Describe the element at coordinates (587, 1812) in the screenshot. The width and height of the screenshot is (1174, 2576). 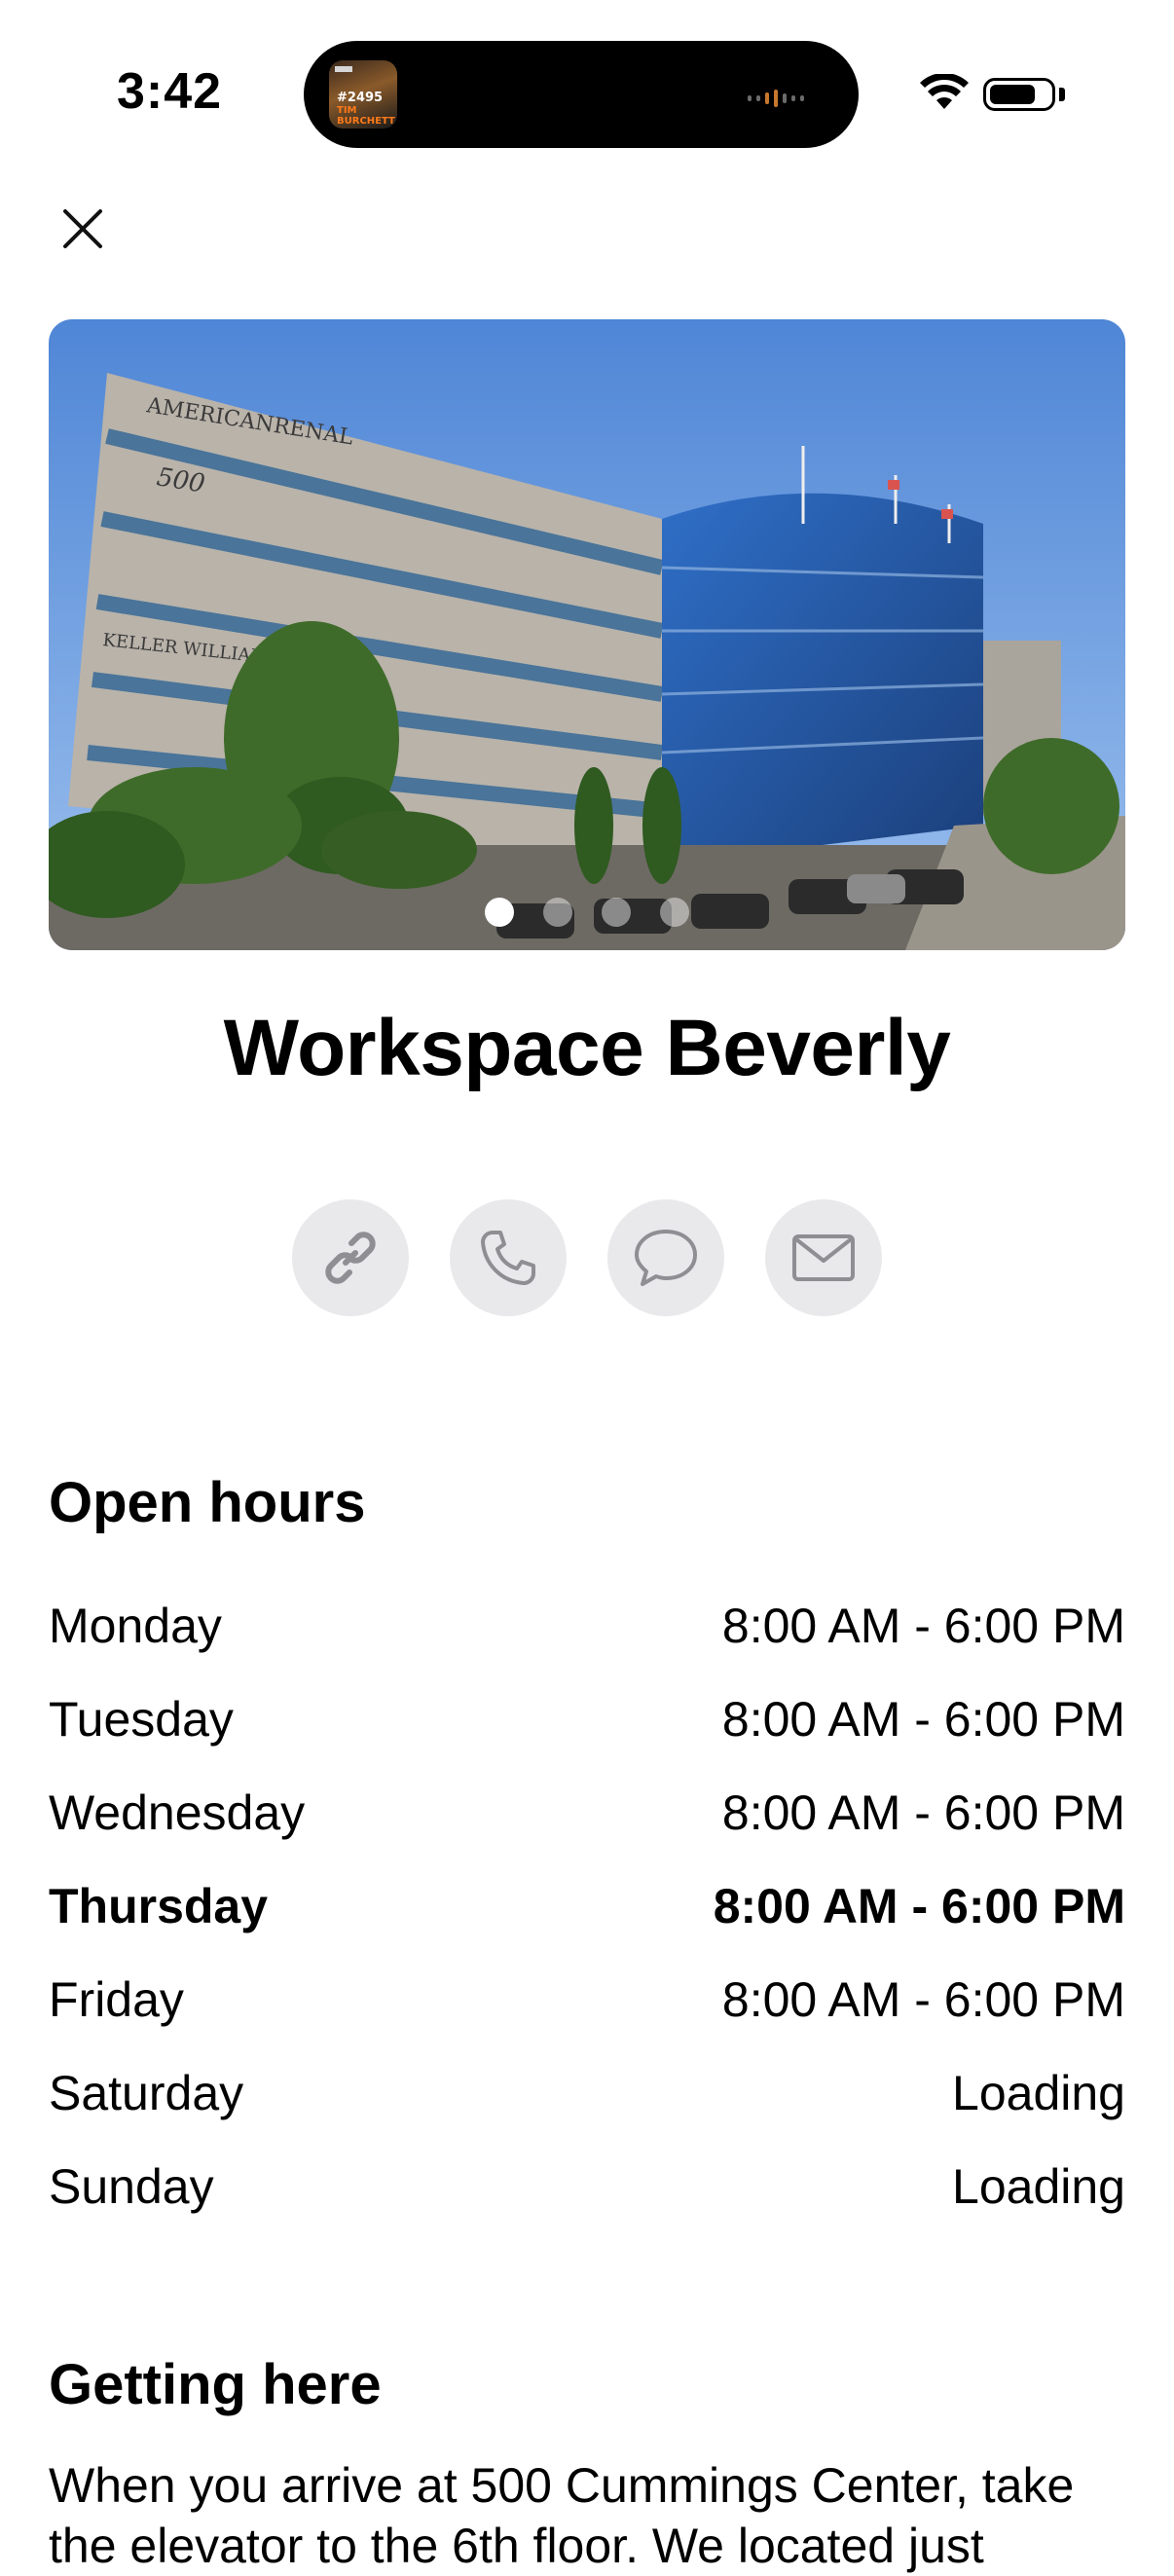
I see `hours-row-wednesday: Wednesday 8:00 AM - 6:00 PM` at that location.